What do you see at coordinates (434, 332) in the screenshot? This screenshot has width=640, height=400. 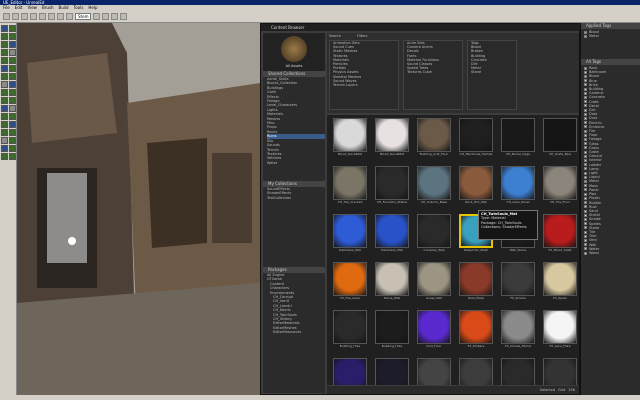 I see `asset-tile: Grid_Floor` at bounding box center [434, 332].